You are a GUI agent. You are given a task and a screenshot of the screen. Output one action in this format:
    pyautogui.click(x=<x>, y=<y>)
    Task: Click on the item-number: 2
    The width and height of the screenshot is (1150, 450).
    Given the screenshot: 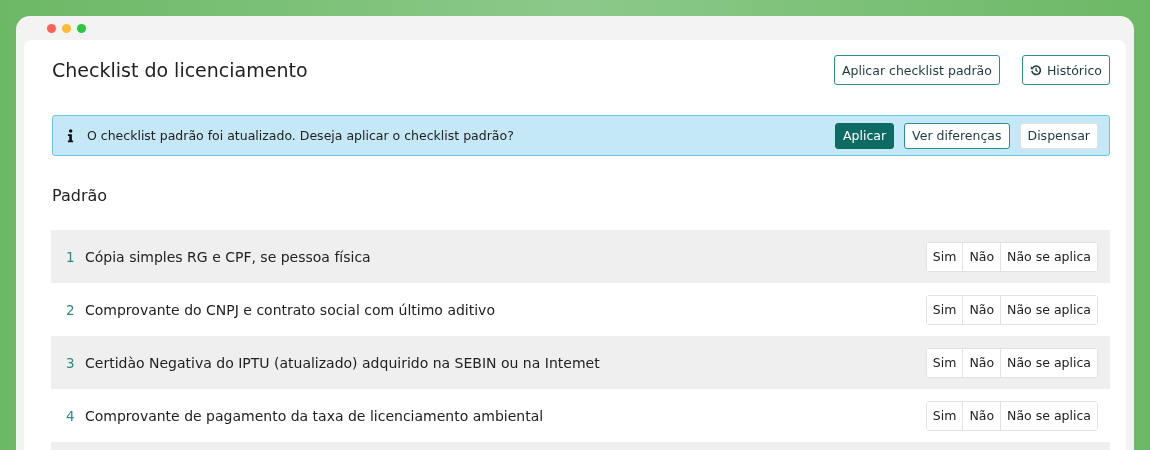 What is the action you would take?
    pyautogui.click(x=71, y=309)
    